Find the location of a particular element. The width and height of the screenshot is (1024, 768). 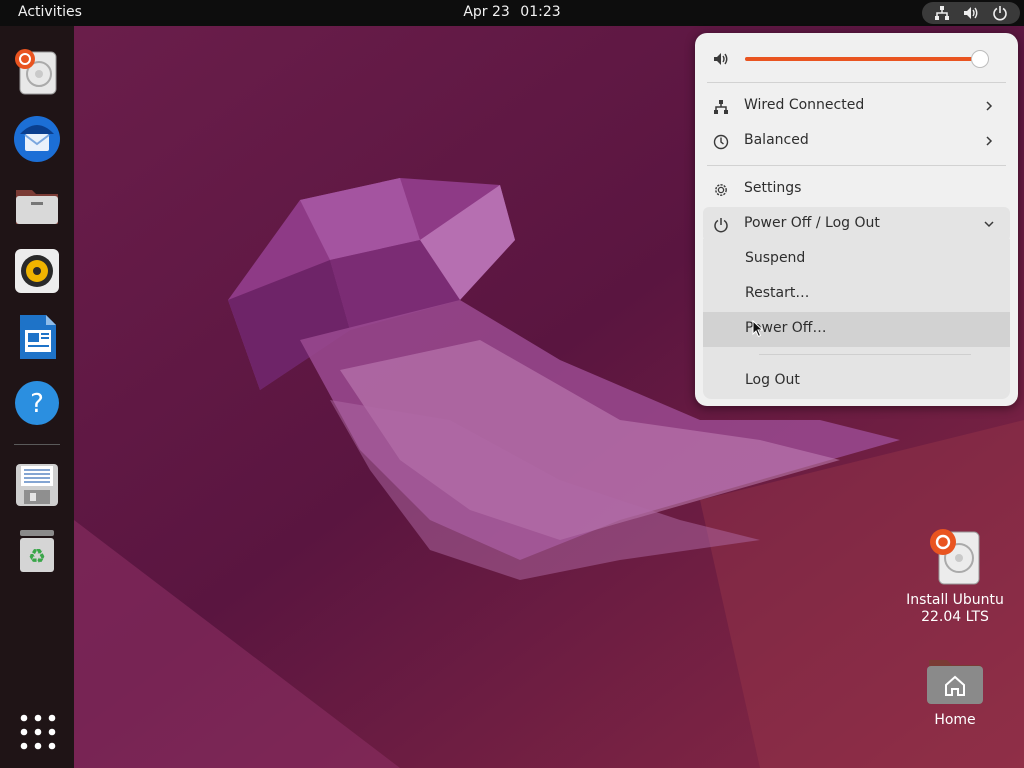

top-bar: Activities Apr 23 01:23 is located at coordinates (512, 13).